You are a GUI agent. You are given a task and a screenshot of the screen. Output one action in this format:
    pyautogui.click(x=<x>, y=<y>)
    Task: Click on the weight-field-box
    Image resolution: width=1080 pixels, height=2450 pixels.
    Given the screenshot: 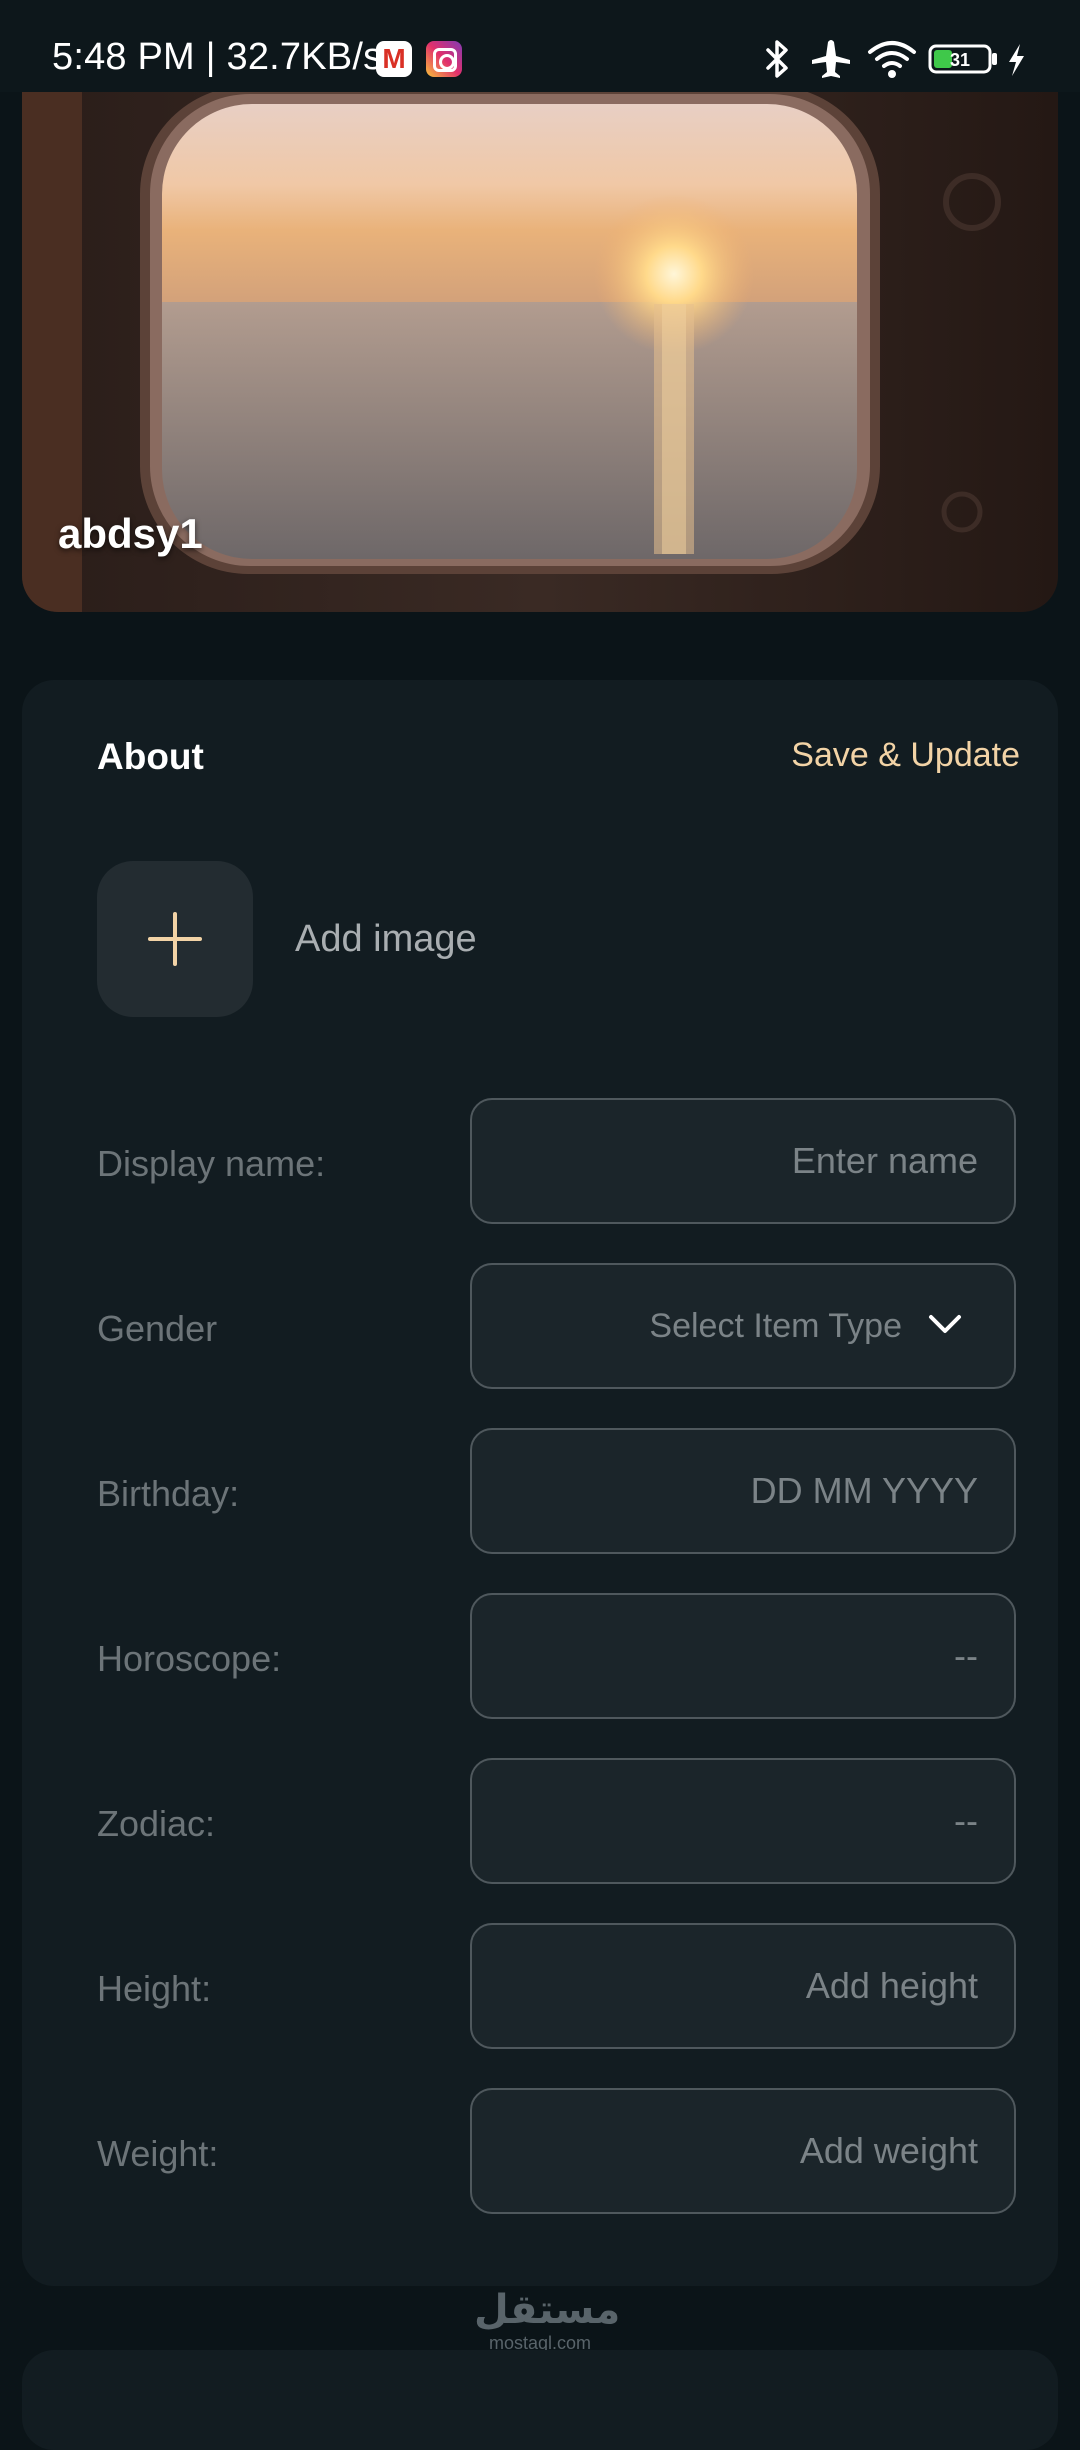 What is the action you would take?
    pyautogui.click(x=743, y=2151)
    